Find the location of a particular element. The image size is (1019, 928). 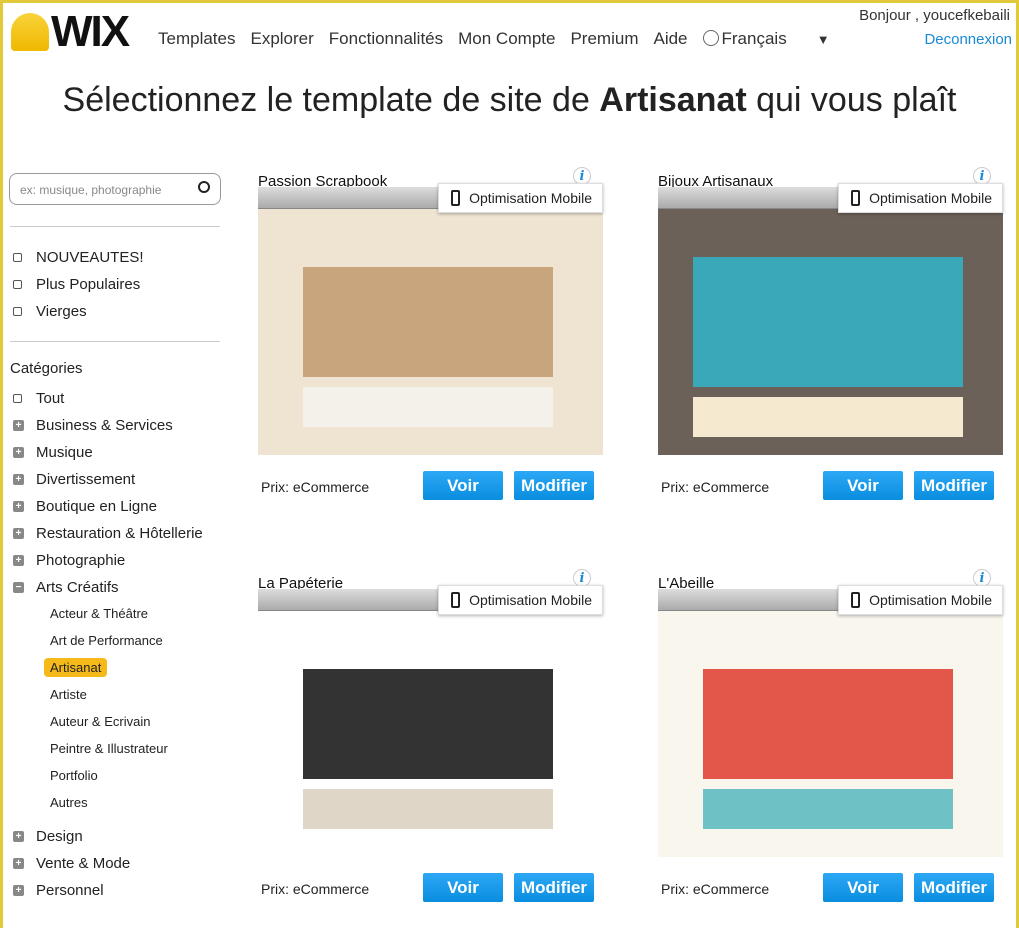

nav-explorer: Explorer is located at coordinates (281, 39).